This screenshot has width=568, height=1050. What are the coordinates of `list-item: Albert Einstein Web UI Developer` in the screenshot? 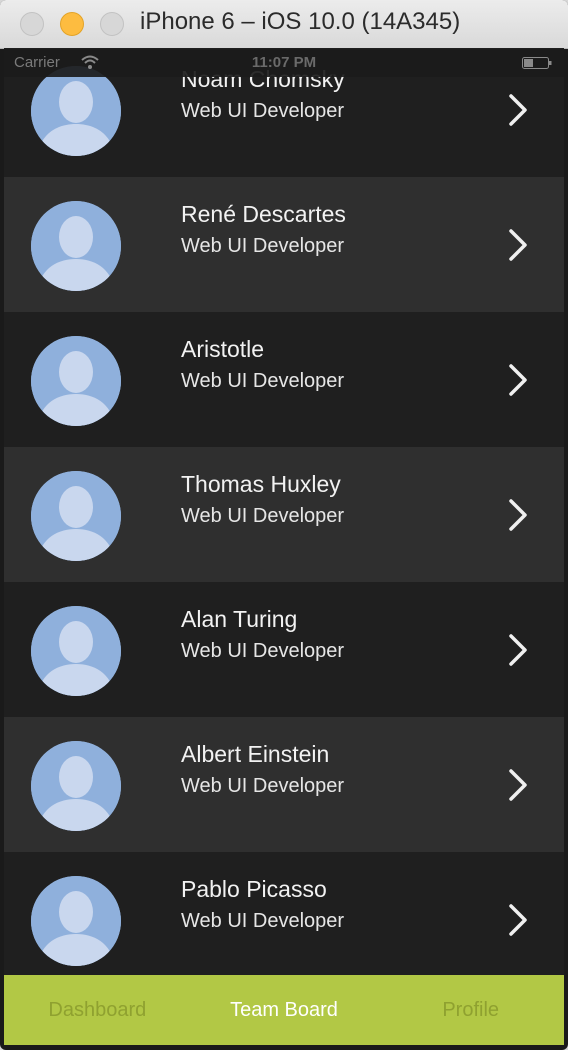 It's located at (284, 784).